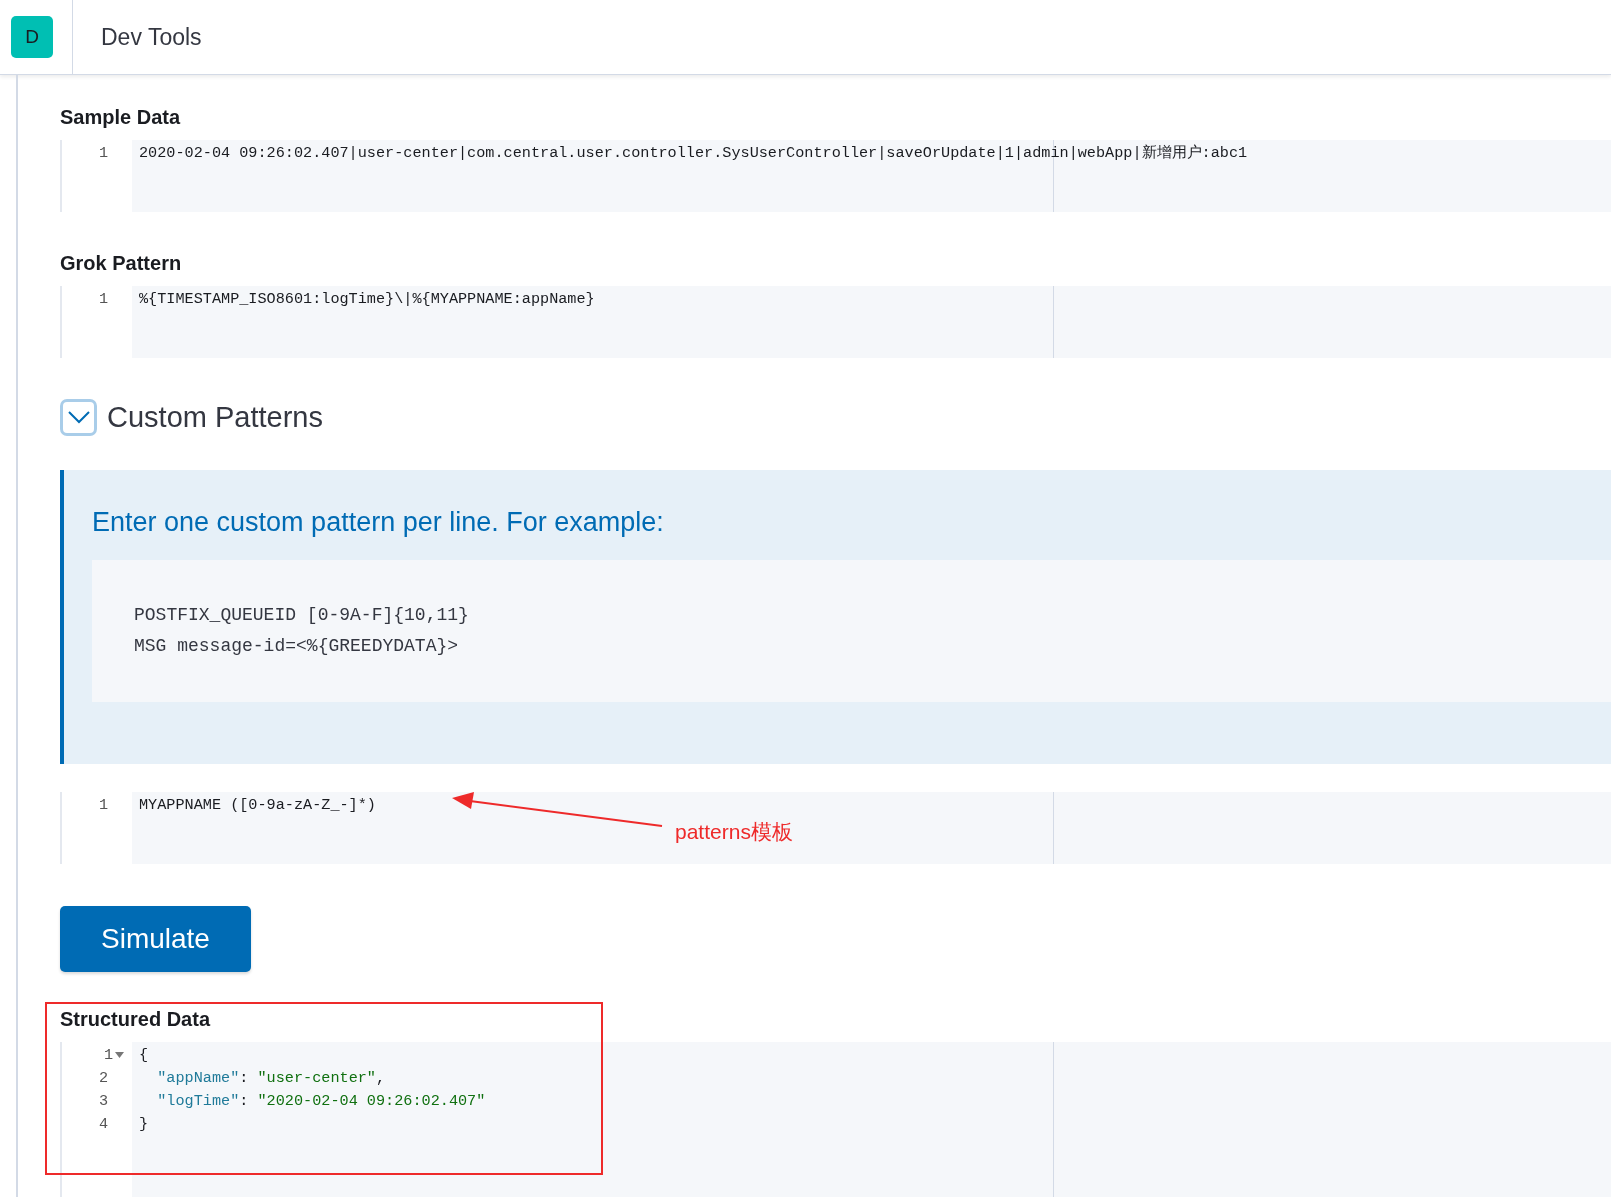 The image size is (1611, 1198). What do you see at coordinates (271, 1078) in the screenshot?
I see `code-line: "appName": "user-center",` at bounding box center [271, 1078].